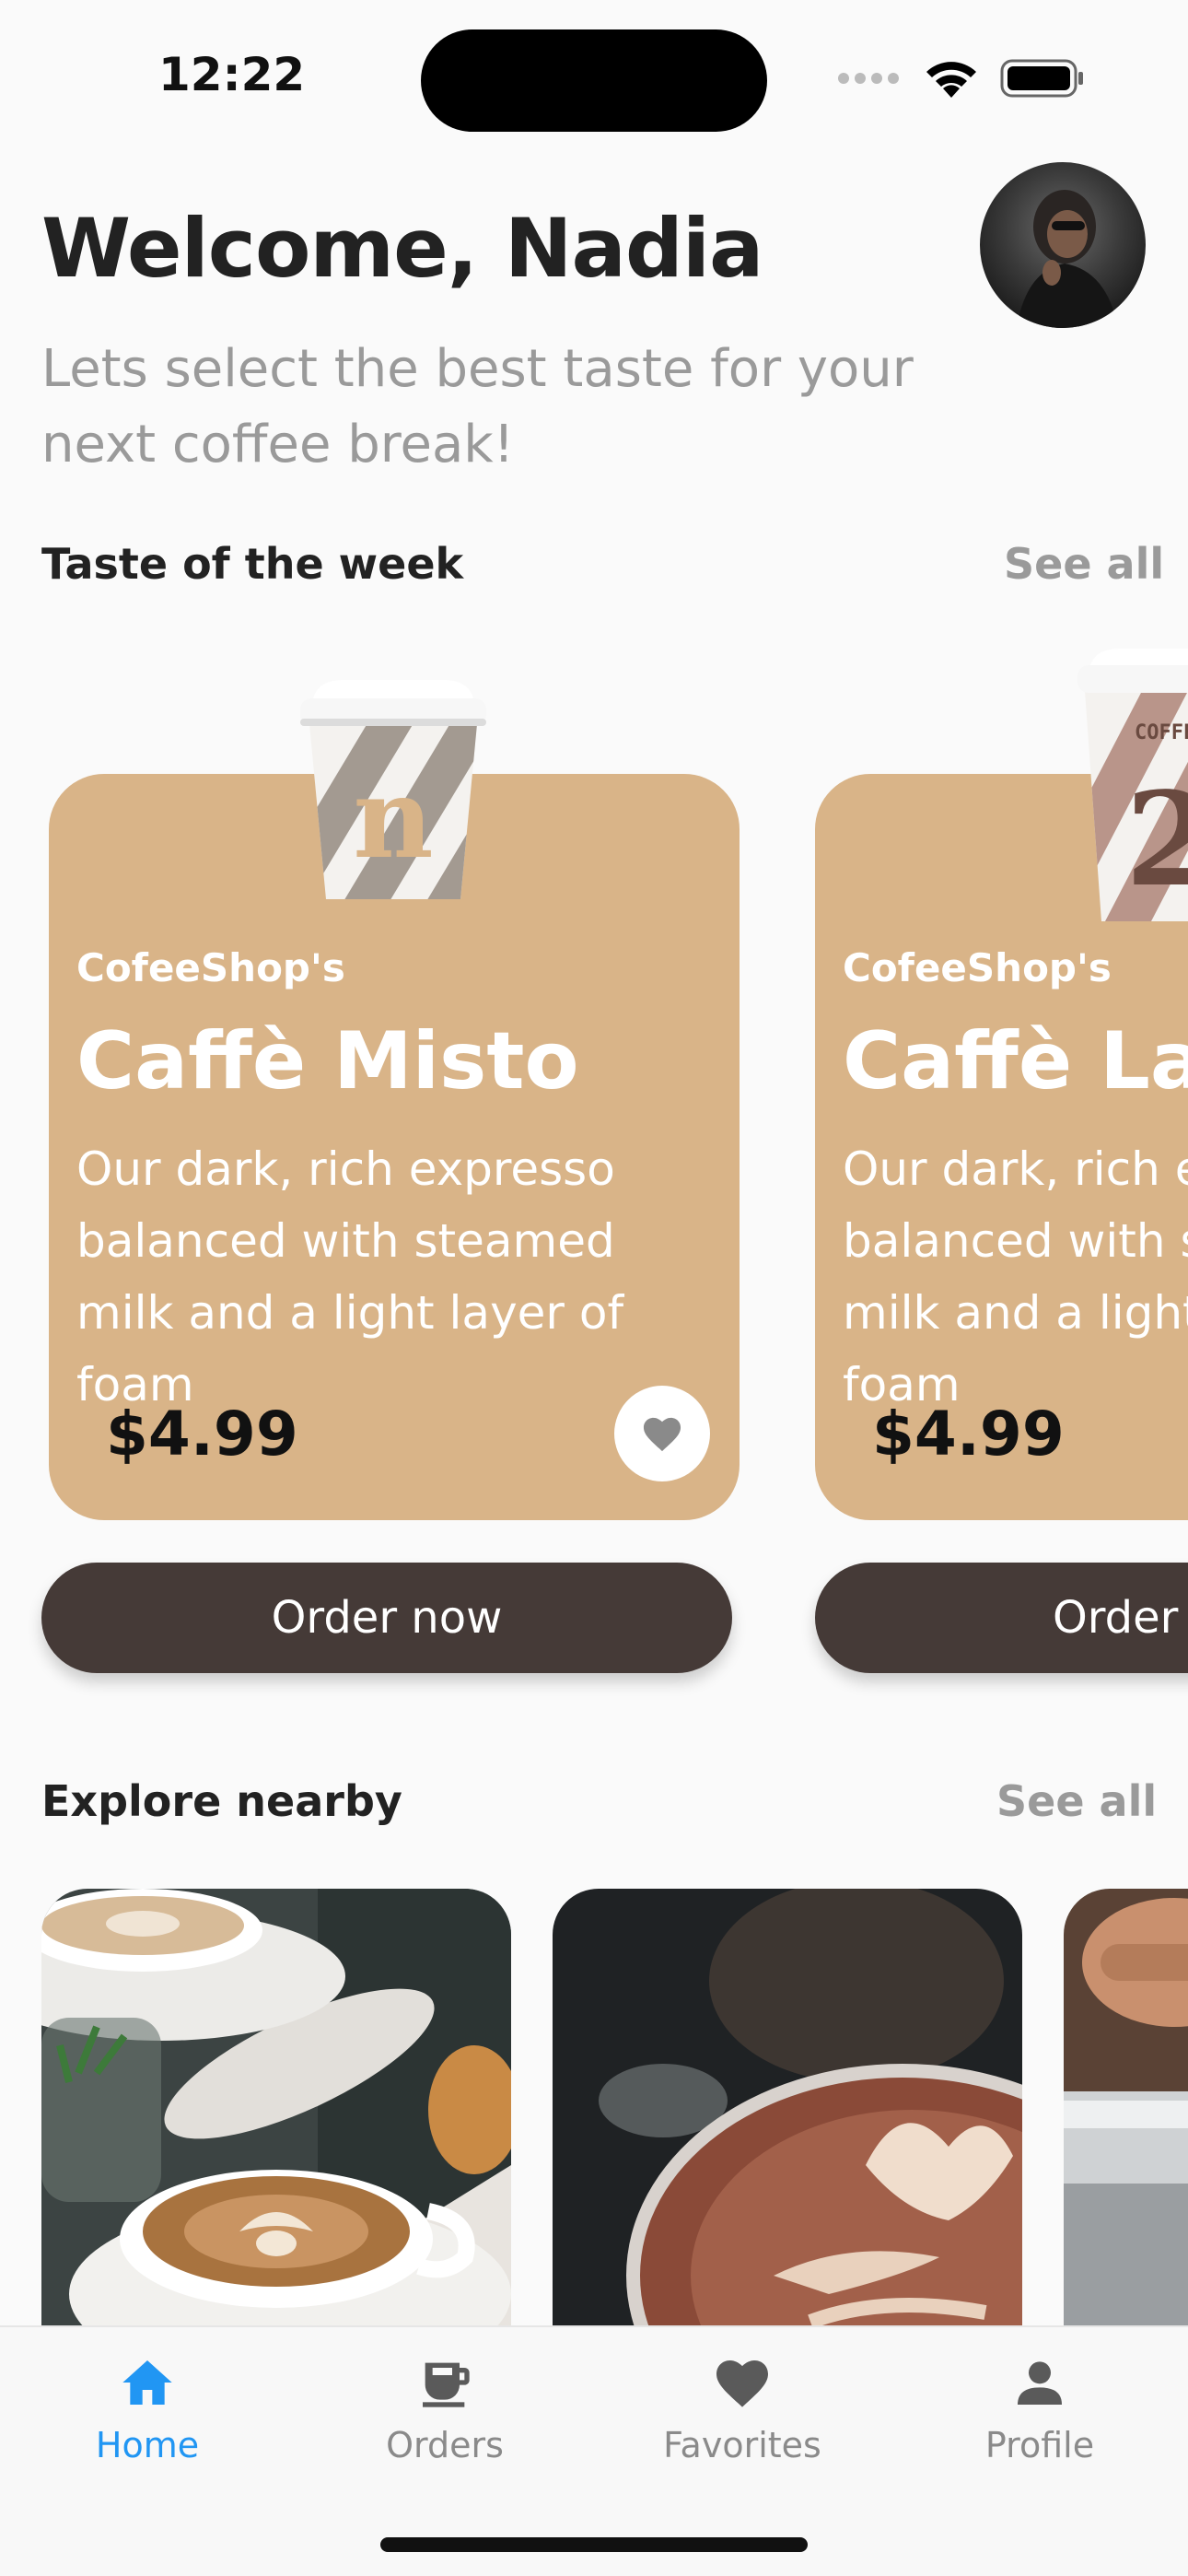 The image size is (1188, 2576). What do you see at coordinates (594, 80) in the screenshot?
I see `dynamic-island` at bounding box center [594, 80].